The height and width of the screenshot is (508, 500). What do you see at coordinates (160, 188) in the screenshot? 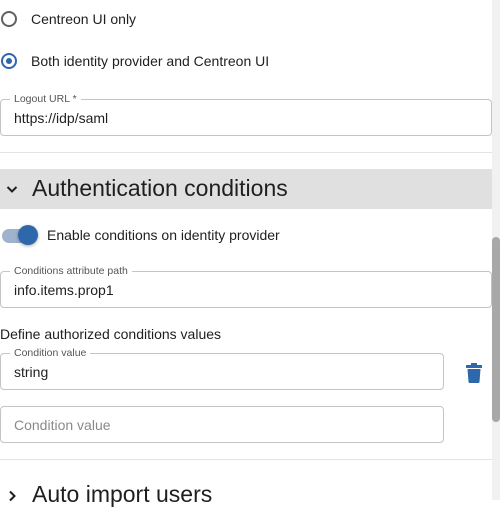
I see `auth-conditions-title: Authentication conditions` at bounding box center [160, 188].